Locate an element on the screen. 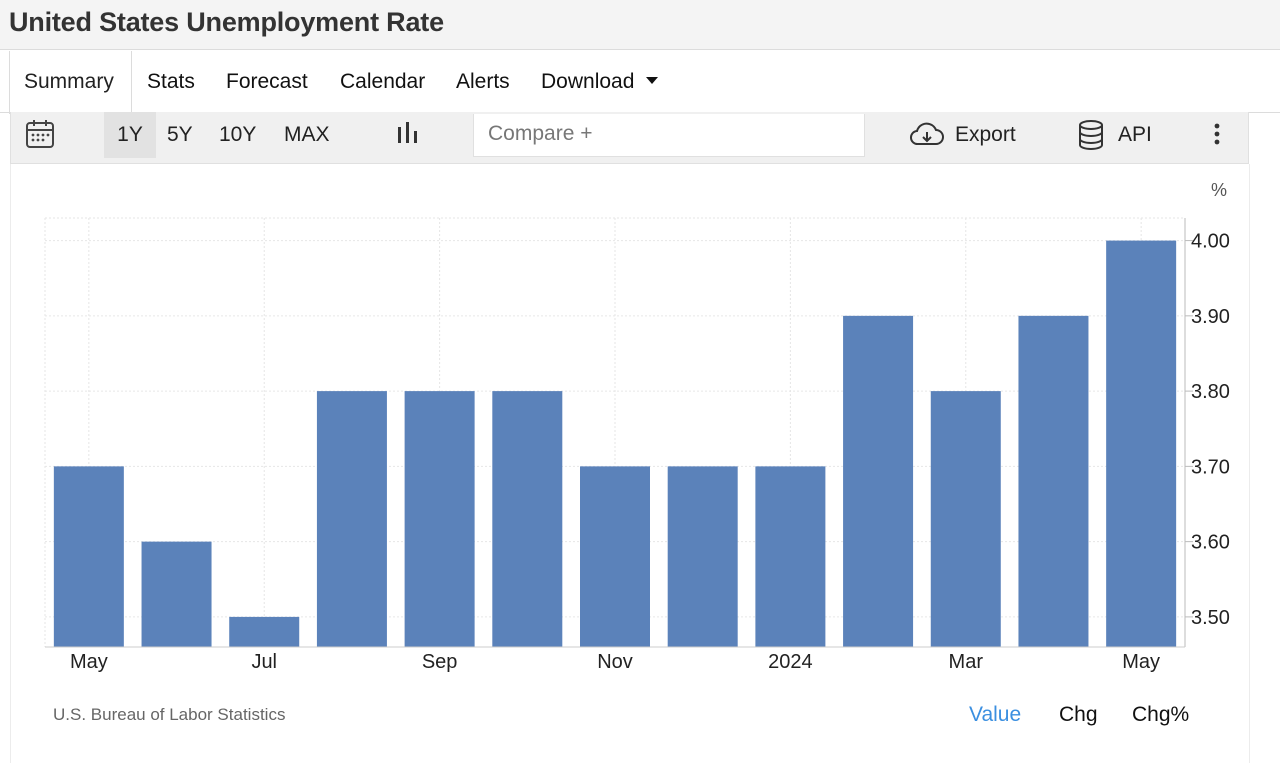 The height and width of the screenshot is (763, 1280). x-tick-label: 2024 is located at coordinates (790, 662).